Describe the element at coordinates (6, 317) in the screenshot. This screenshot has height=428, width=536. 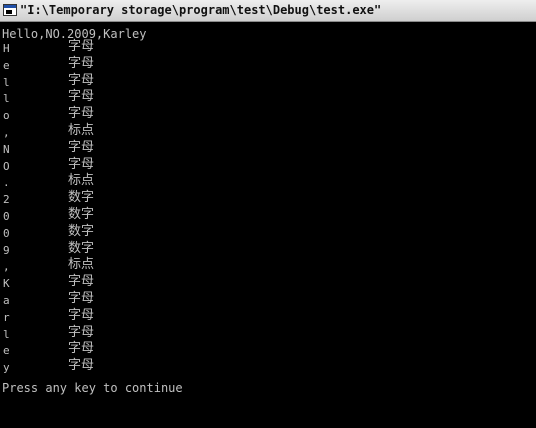
I see `row-char: r` at that location.